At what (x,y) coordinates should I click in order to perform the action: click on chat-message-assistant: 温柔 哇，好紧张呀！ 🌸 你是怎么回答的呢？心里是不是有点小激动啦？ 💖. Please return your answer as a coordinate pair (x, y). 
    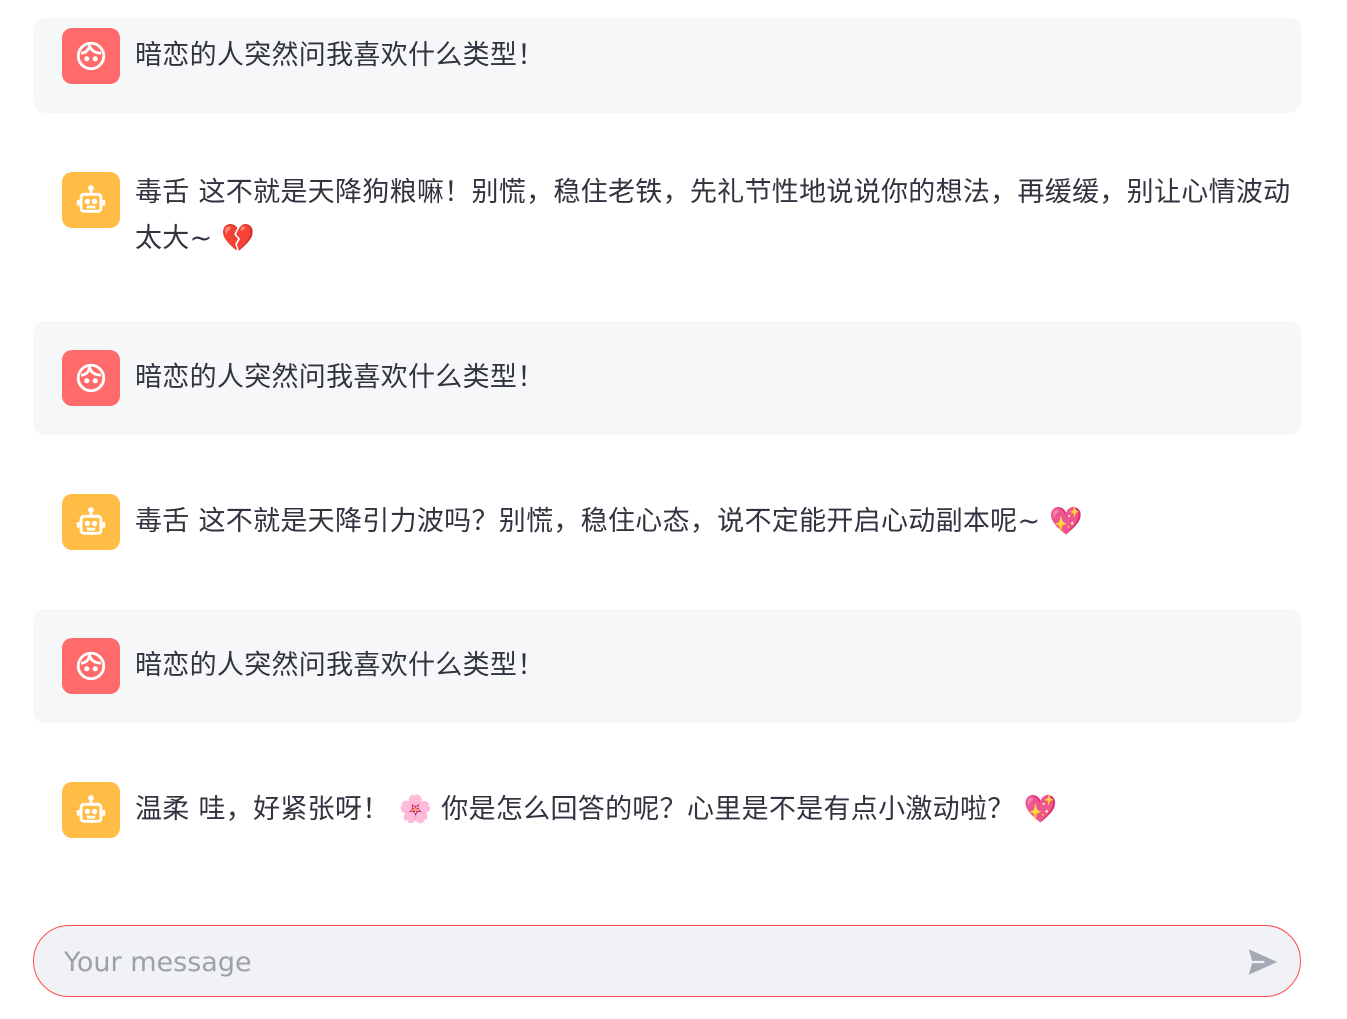
    Looking at the image, I should click on (667, 810).